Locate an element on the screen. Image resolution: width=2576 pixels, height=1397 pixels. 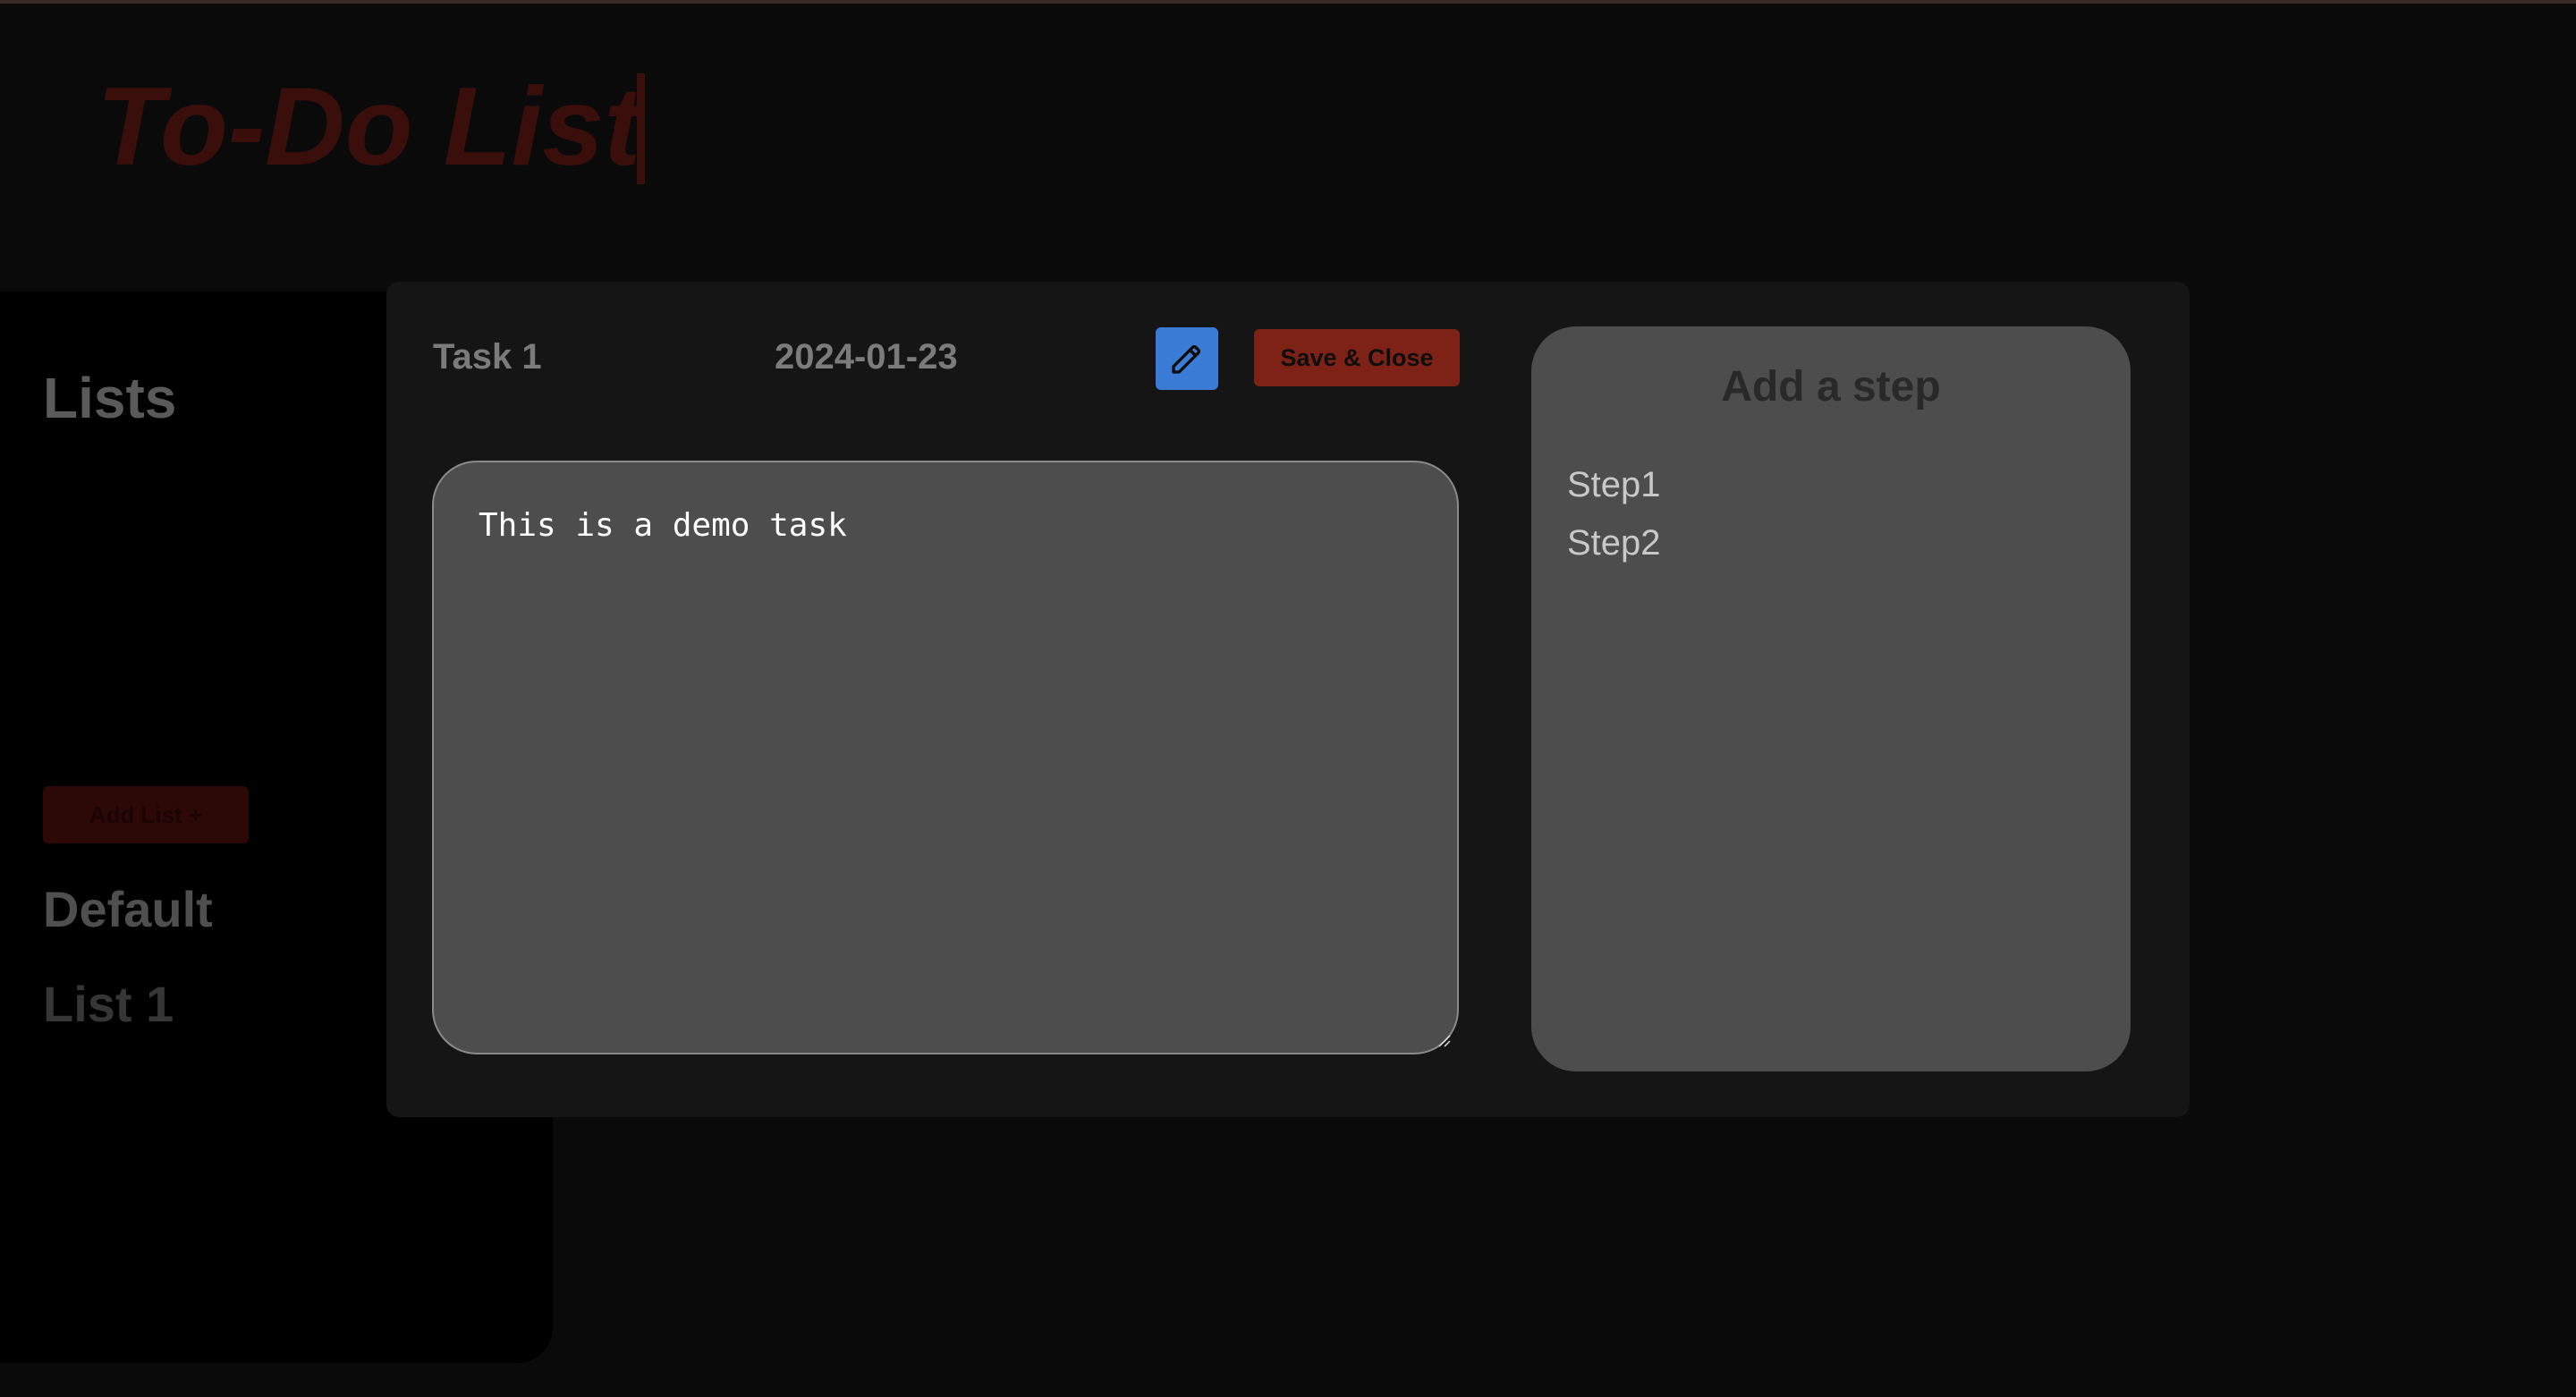
page-title: To-Do List is located at coordinates (371, 127).